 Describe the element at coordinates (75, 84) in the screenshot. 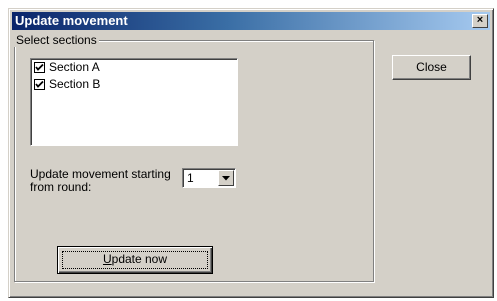

I see `section-b-label: Section B` at that location.